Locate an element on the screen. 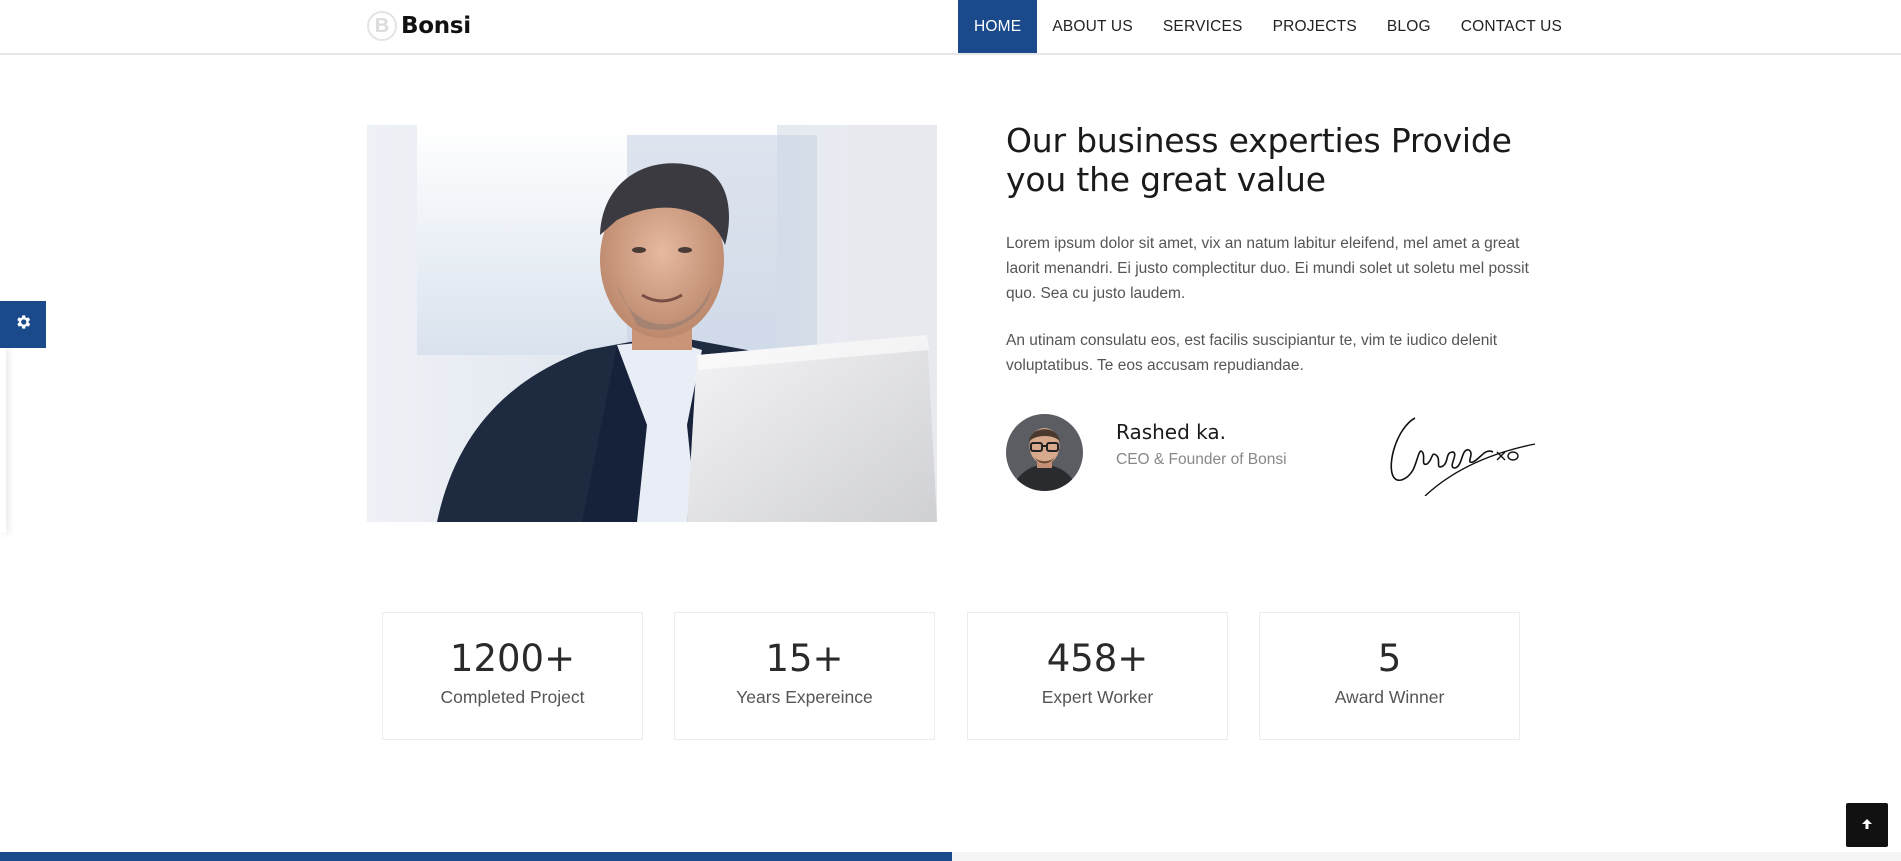 This screenshot has height=861, width=1901. arrow-up-icon is located at coordinates (1867, 825).